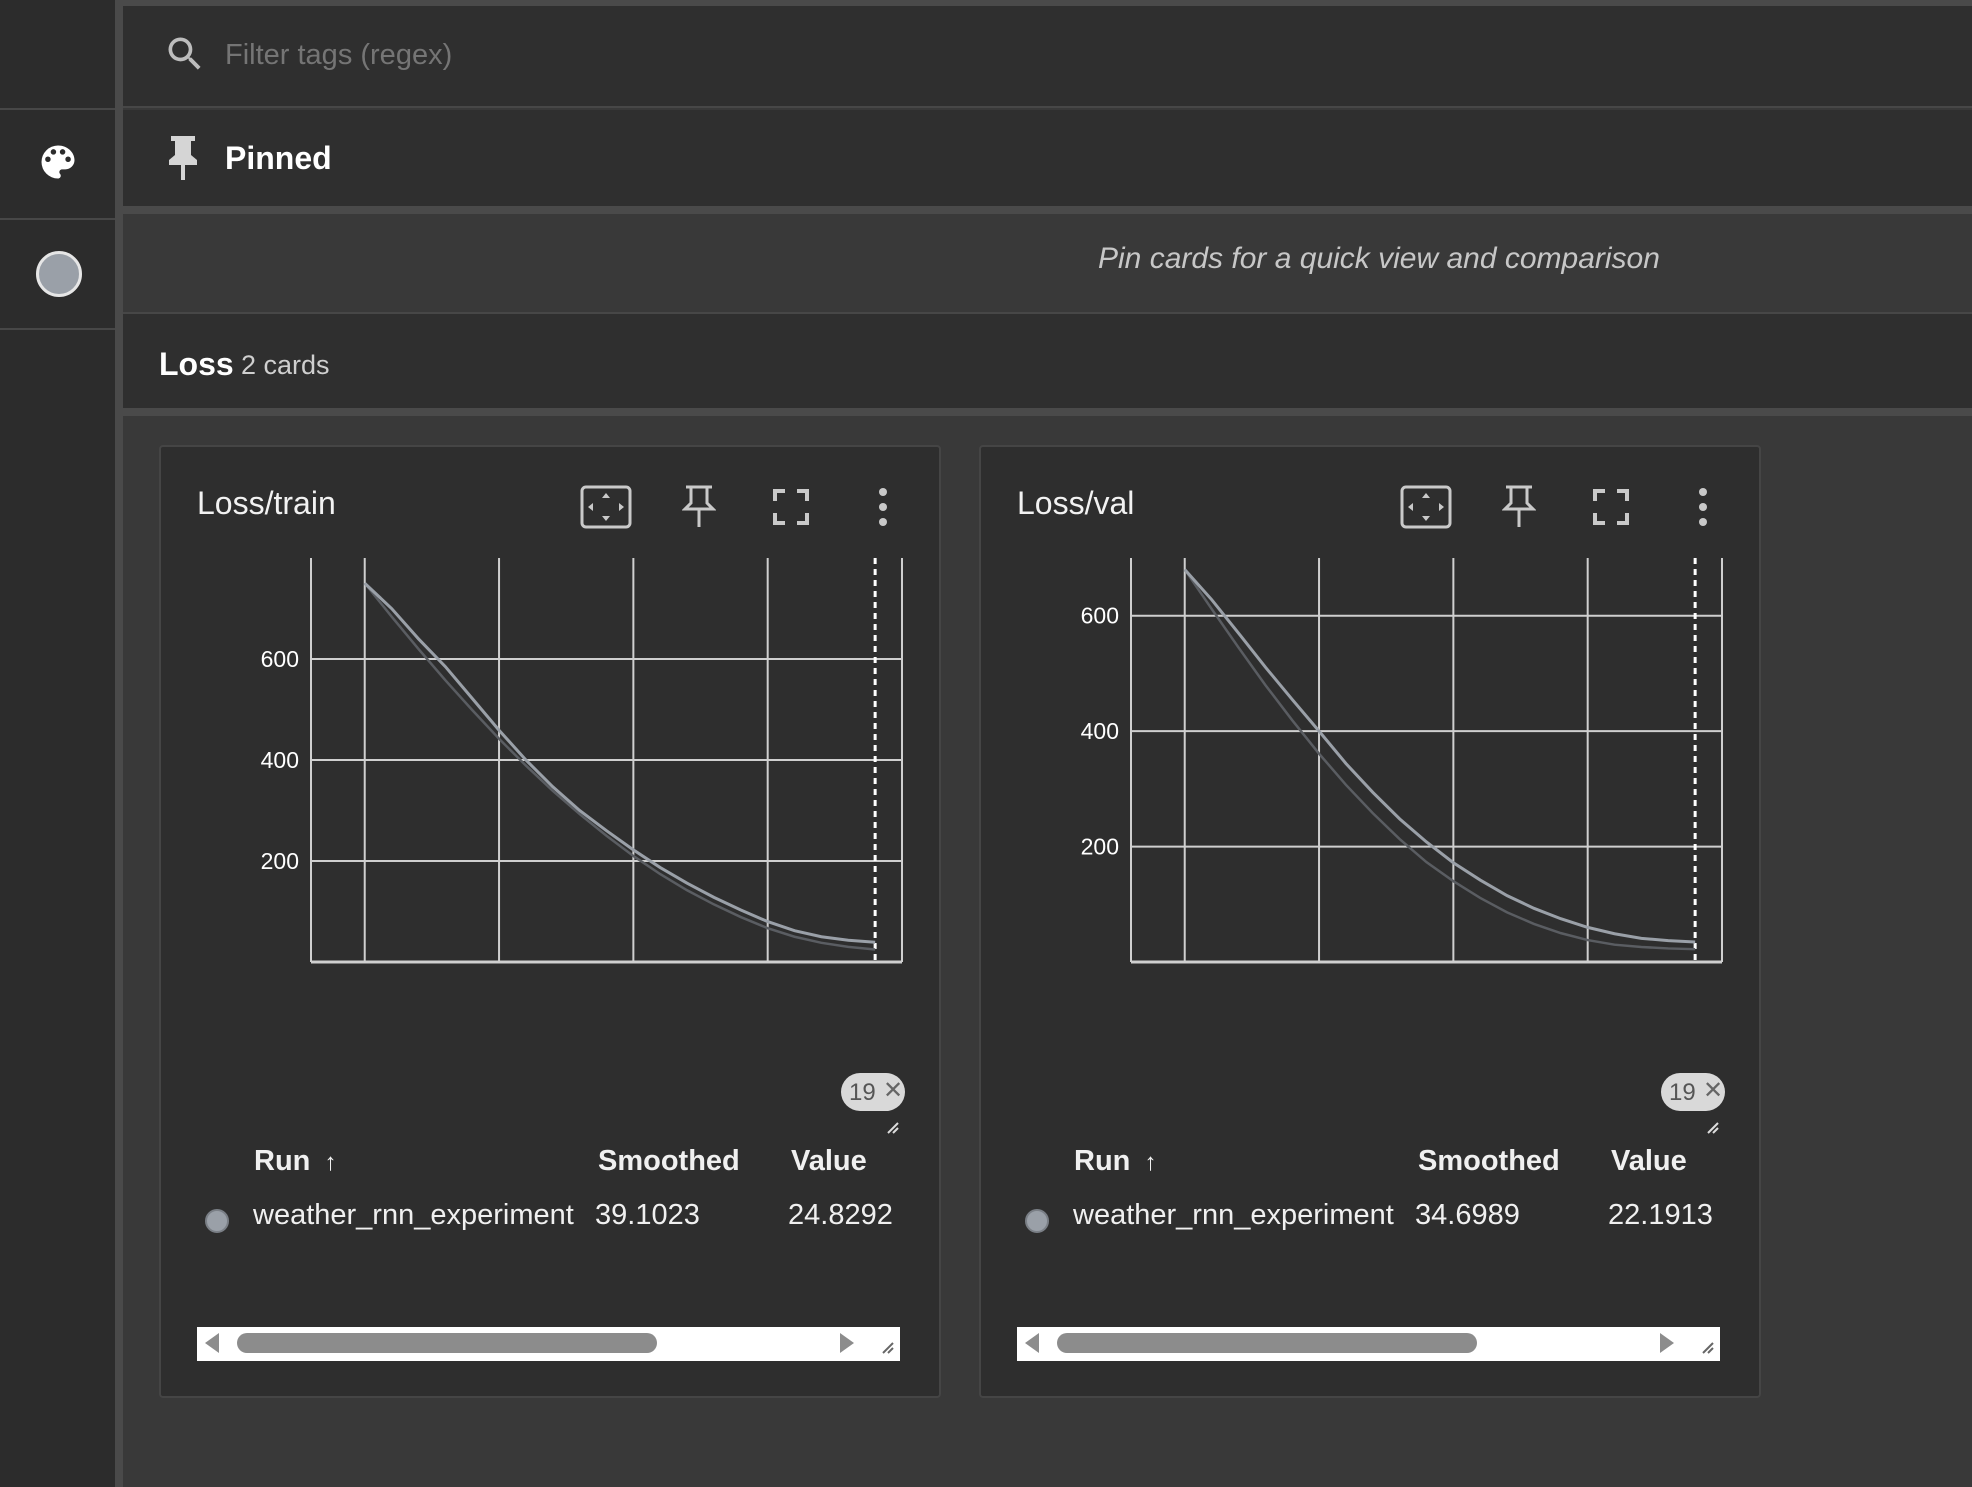 Image resolution: width=1972 pixels, height=1487 pixels. I want to click on sidebar, so click(57, 743).